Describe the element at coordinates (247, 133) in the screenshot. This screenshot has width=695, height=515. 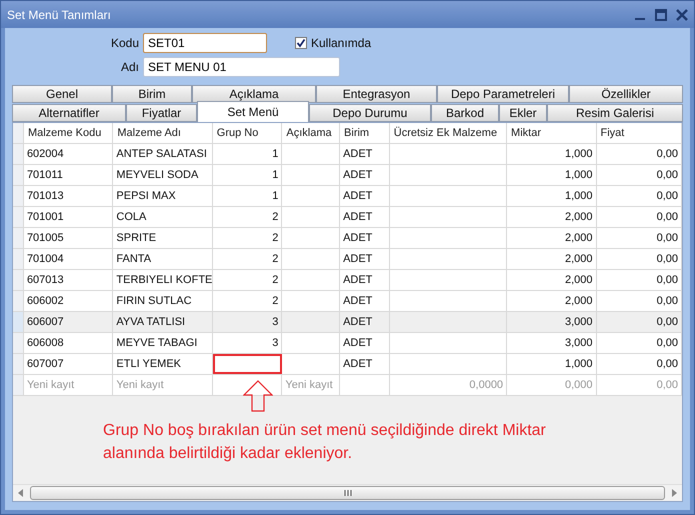
I see `column-header: Grup No` at that location.